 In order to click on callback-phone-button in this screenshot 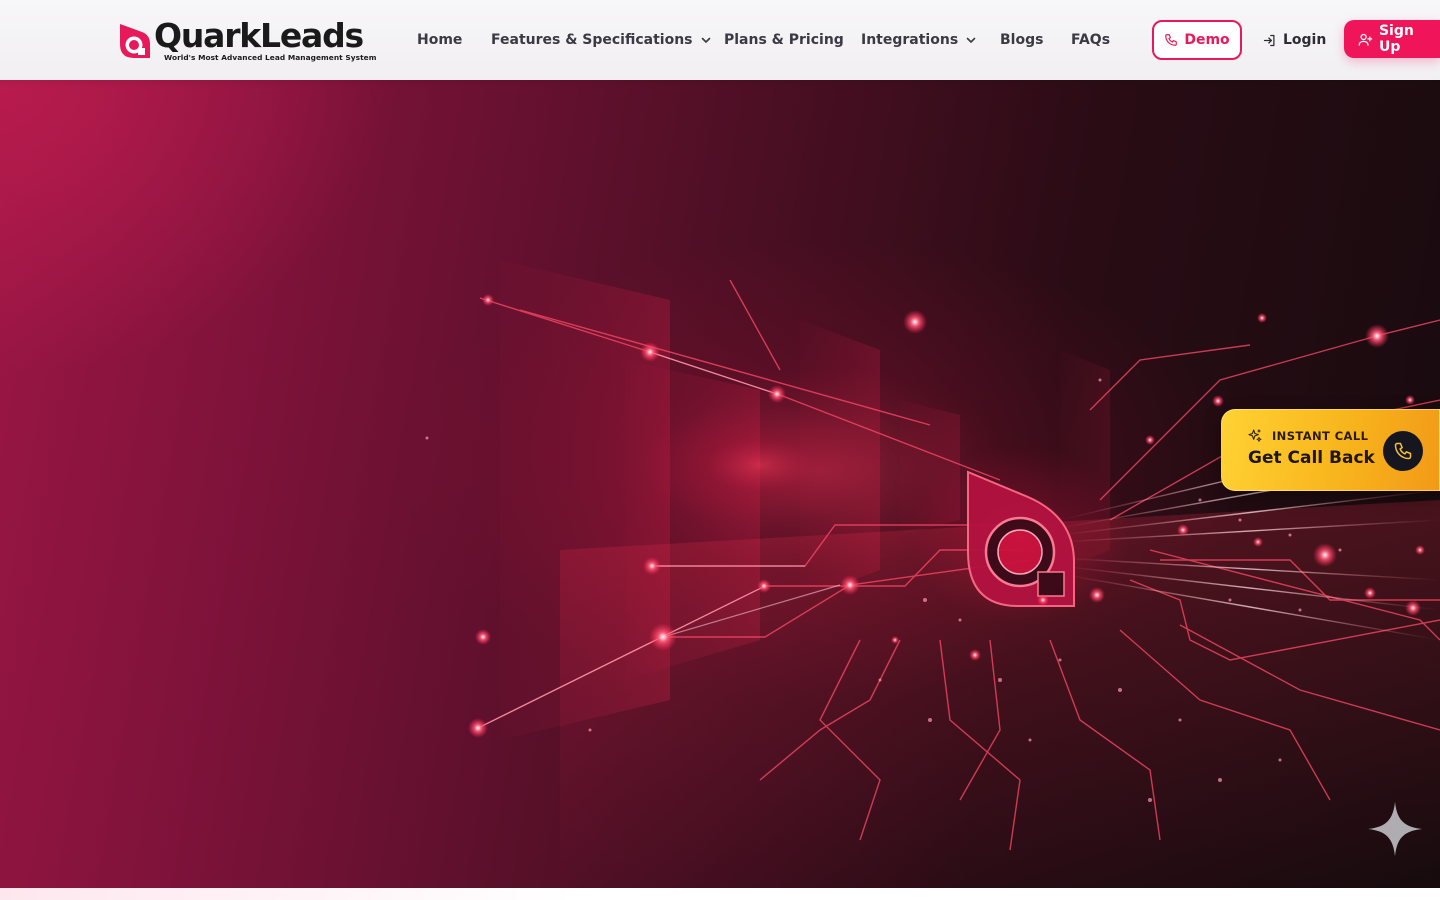, I will do `click(1403, 451)`.